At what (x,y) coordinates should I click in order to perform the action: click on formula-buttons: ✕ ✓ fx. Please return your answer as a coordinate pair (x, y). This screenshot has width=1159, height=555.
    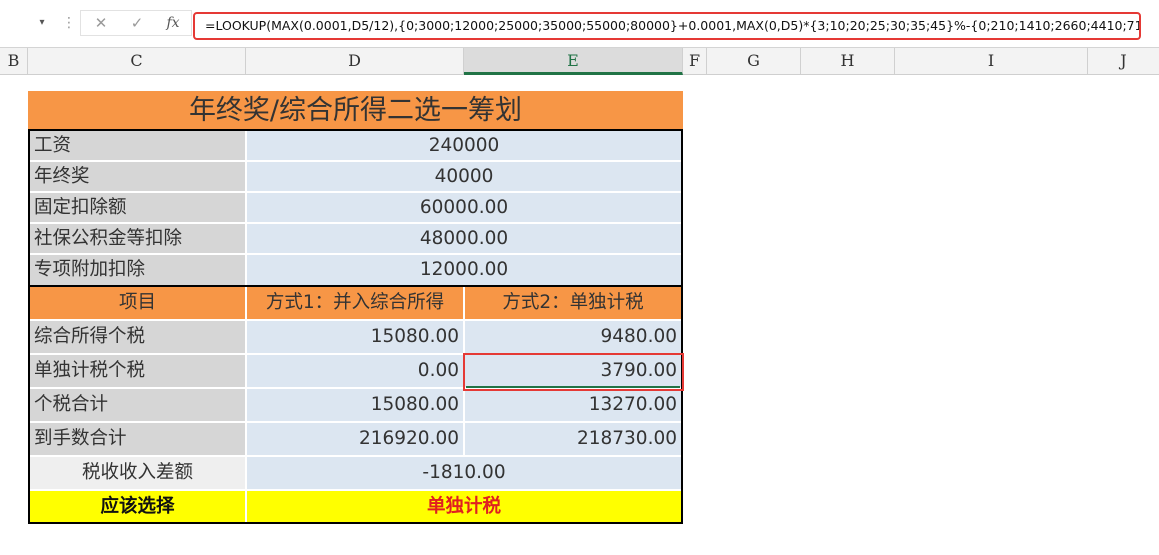
    Looking at the image, I should click on (136, 23).